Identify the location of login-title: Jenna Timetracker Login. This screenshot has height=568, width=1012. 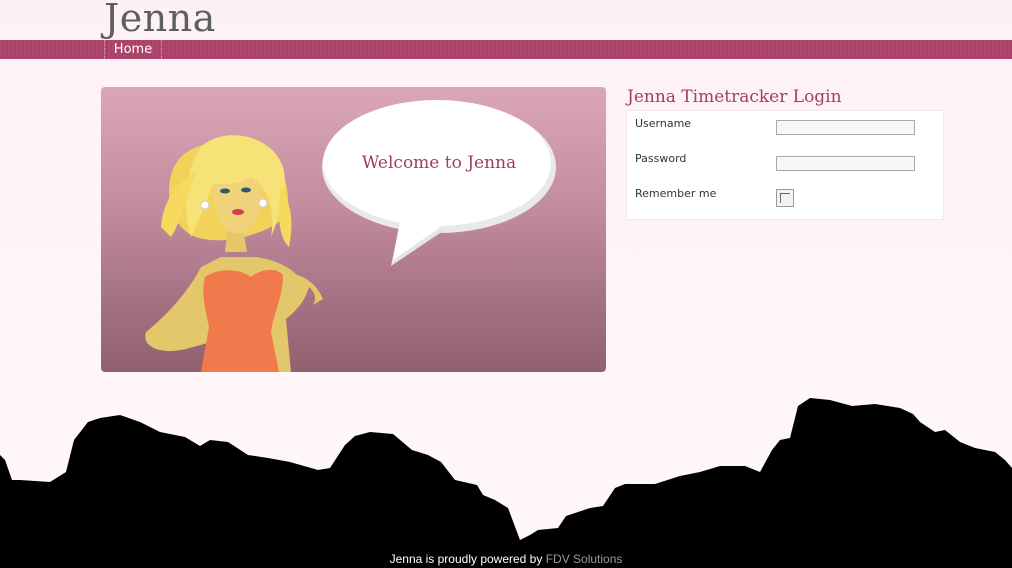
(734, 97).